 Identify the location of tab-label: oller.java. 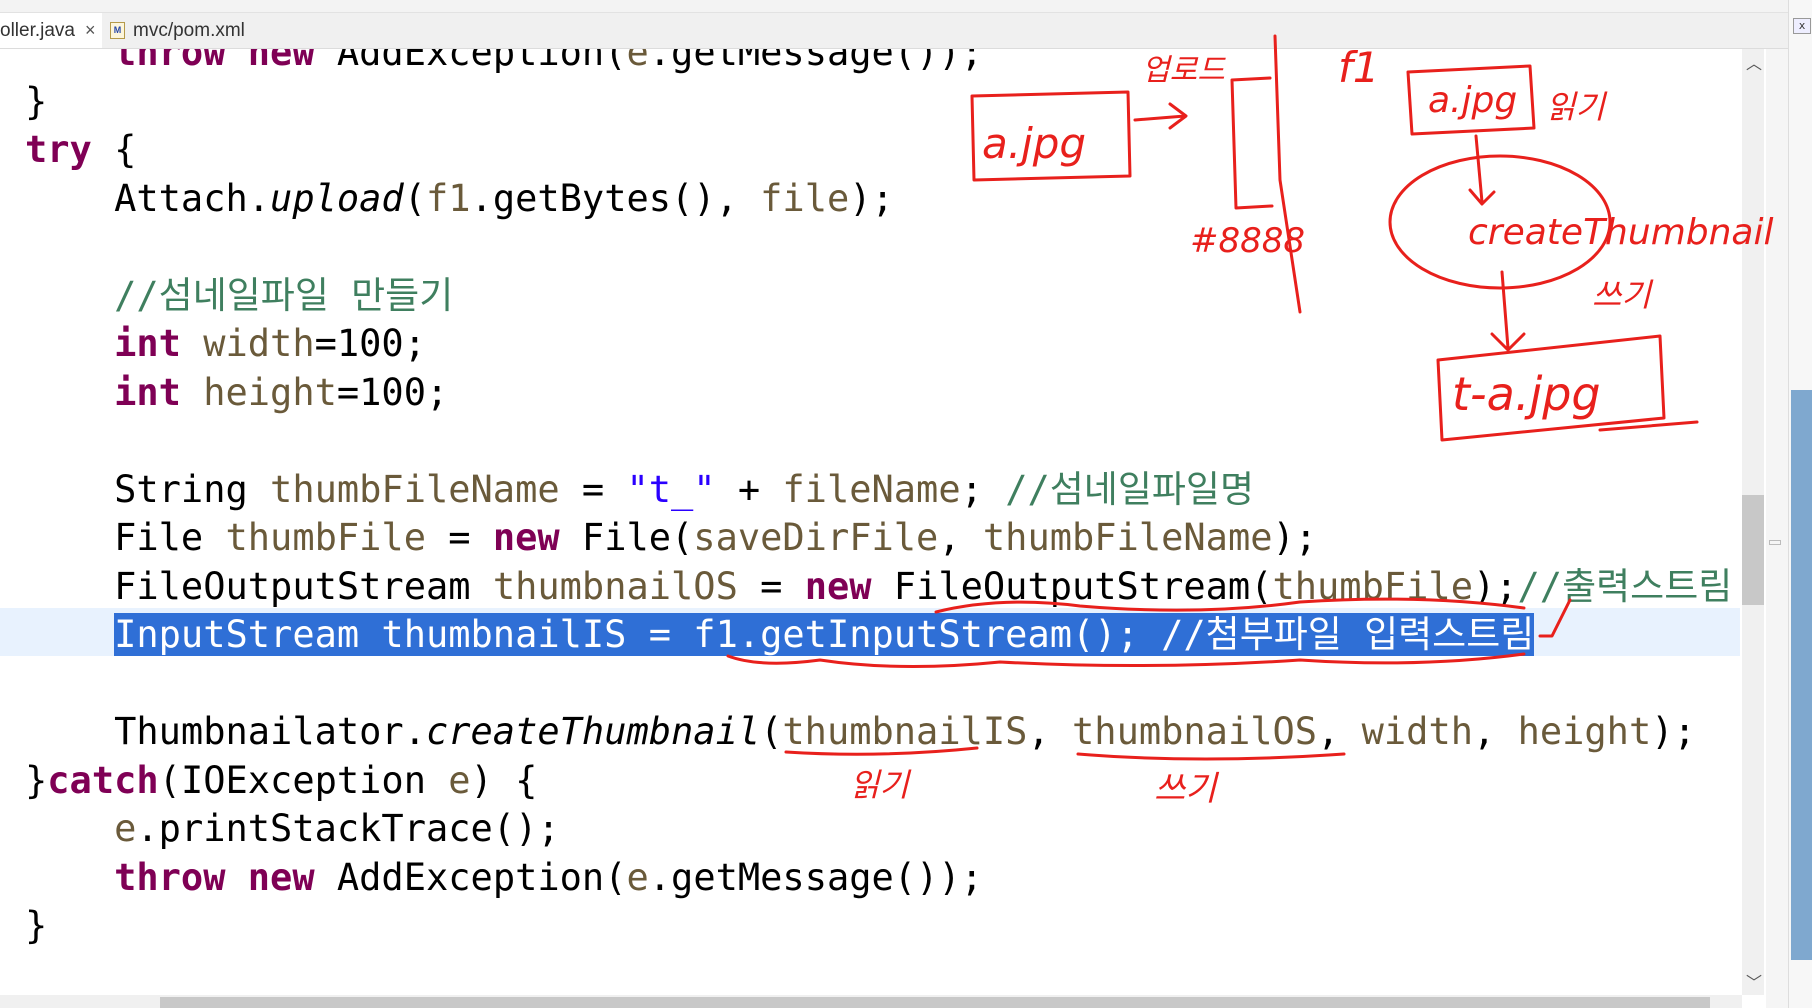
(37, 30).